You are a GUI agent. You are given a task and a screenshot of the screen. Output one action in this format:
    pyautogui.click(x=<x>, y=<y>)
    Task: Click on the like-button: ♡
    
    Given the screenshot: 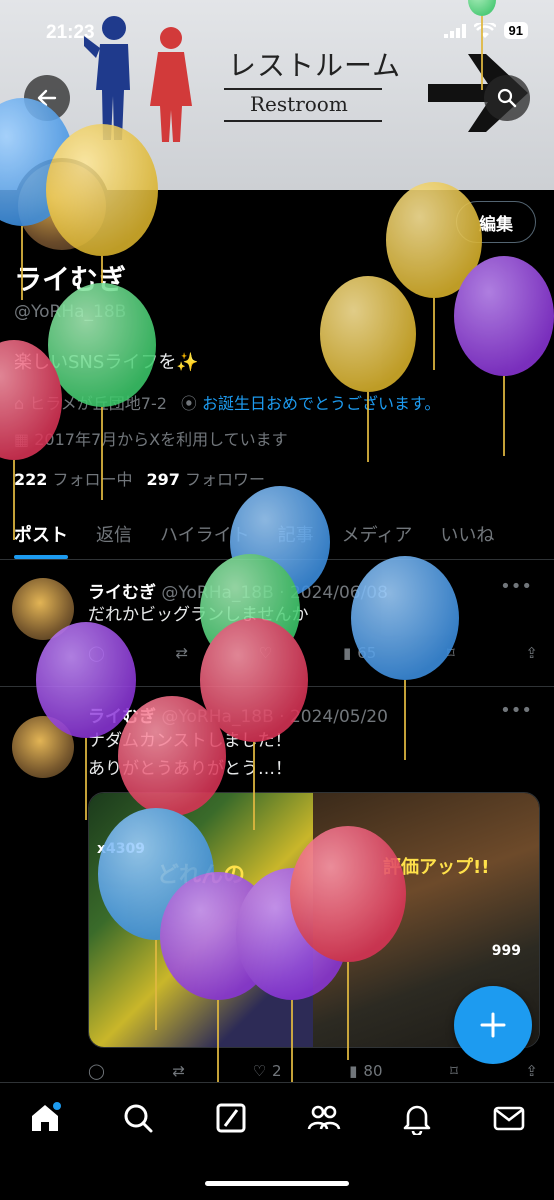 What is the action you would take?
    pyautogui.click(x=265, y=653)
    